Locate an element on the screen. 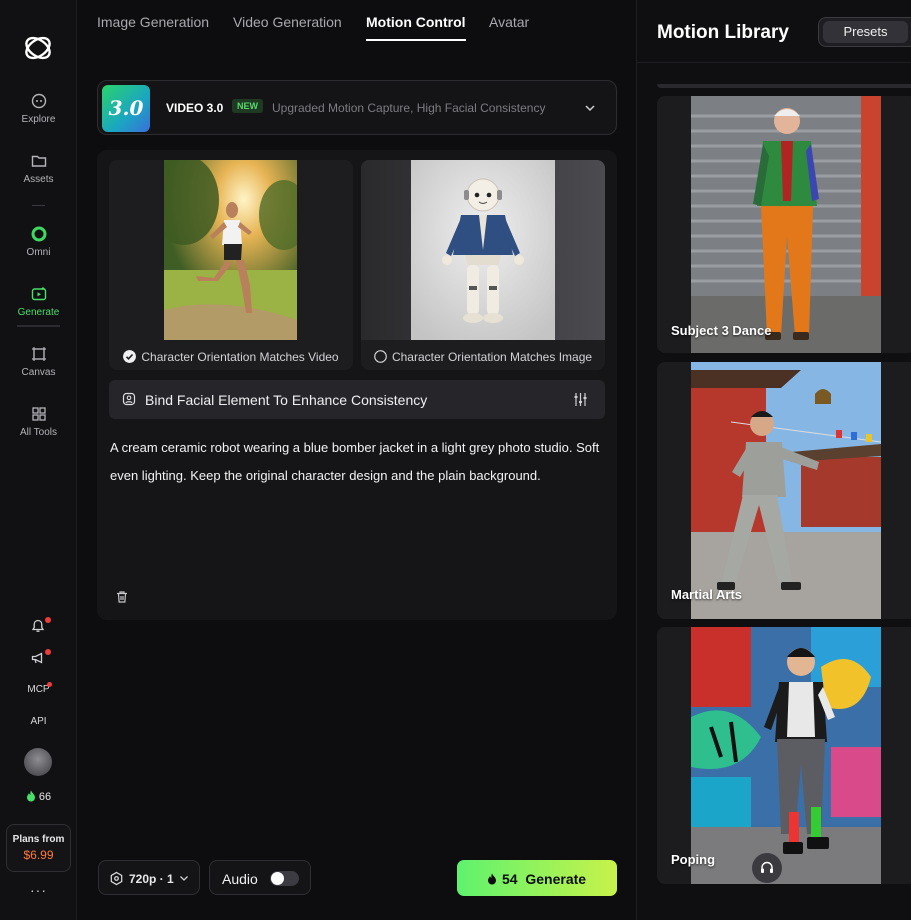  motion-library-title: Motion Library is located at coordinates (723, 32).